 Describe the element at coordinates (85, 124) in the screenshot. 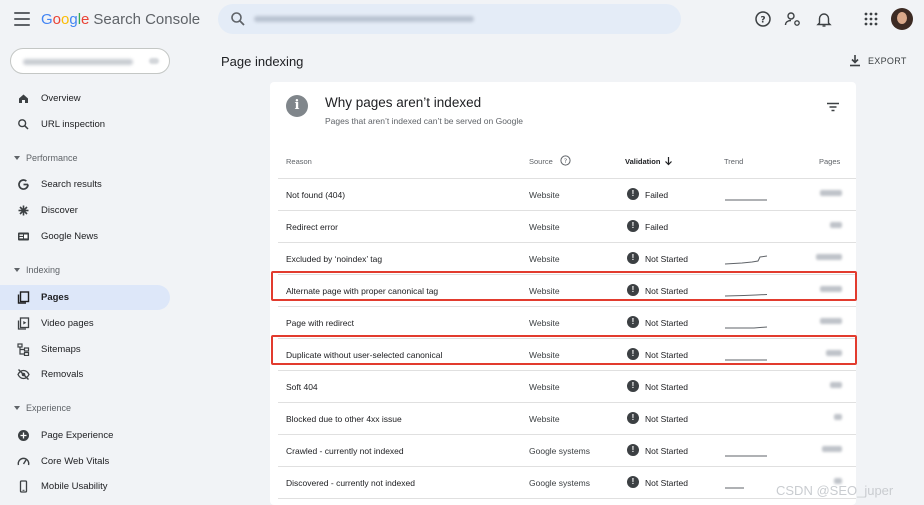

I see `sidebar-item-url-inspection: URL inspection` at that location.